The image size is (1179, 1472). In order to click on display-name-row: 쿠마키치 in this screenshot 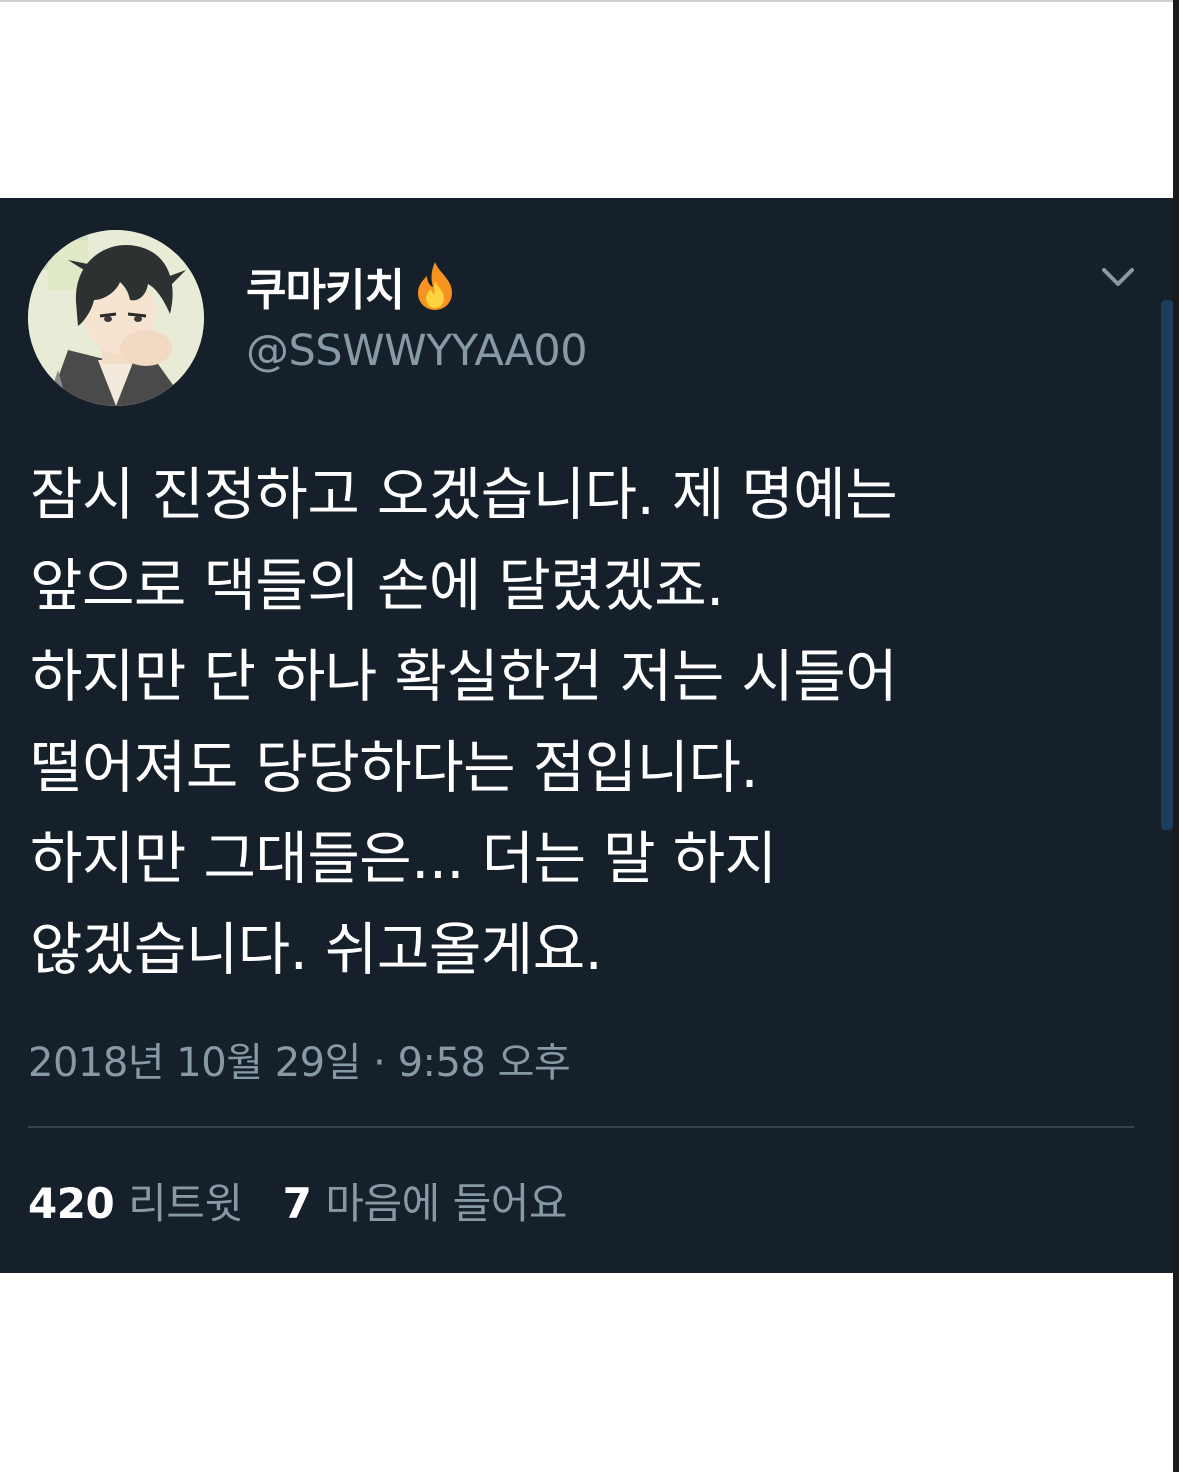, I will do `click(354, 287)`.